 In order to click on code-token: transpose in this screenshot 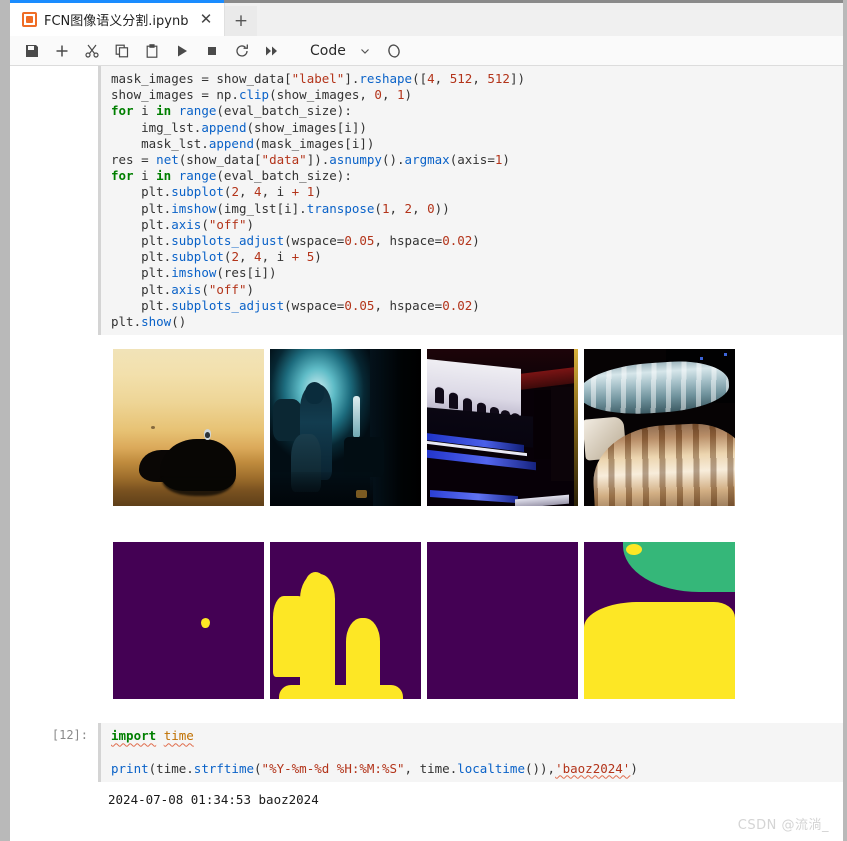, I will do `click(340, 208)`.